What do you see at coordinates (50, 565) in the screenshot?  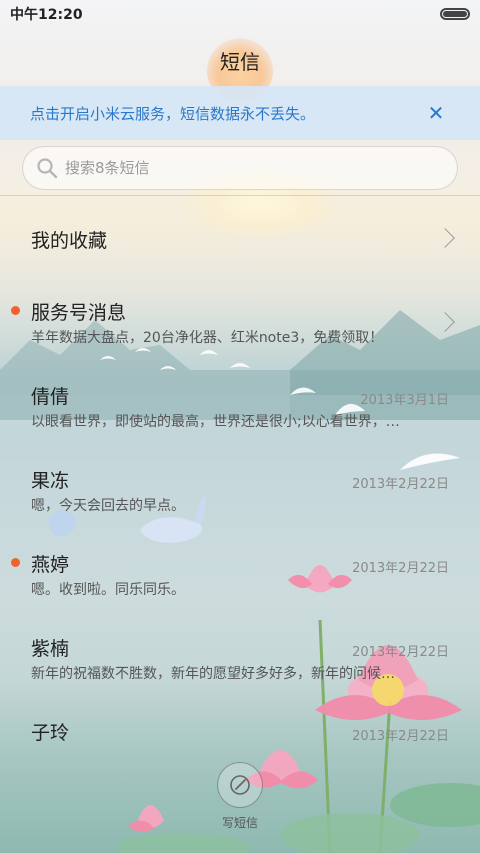 I see `contact-name: 燕婷` at bounding box center [50, 565].